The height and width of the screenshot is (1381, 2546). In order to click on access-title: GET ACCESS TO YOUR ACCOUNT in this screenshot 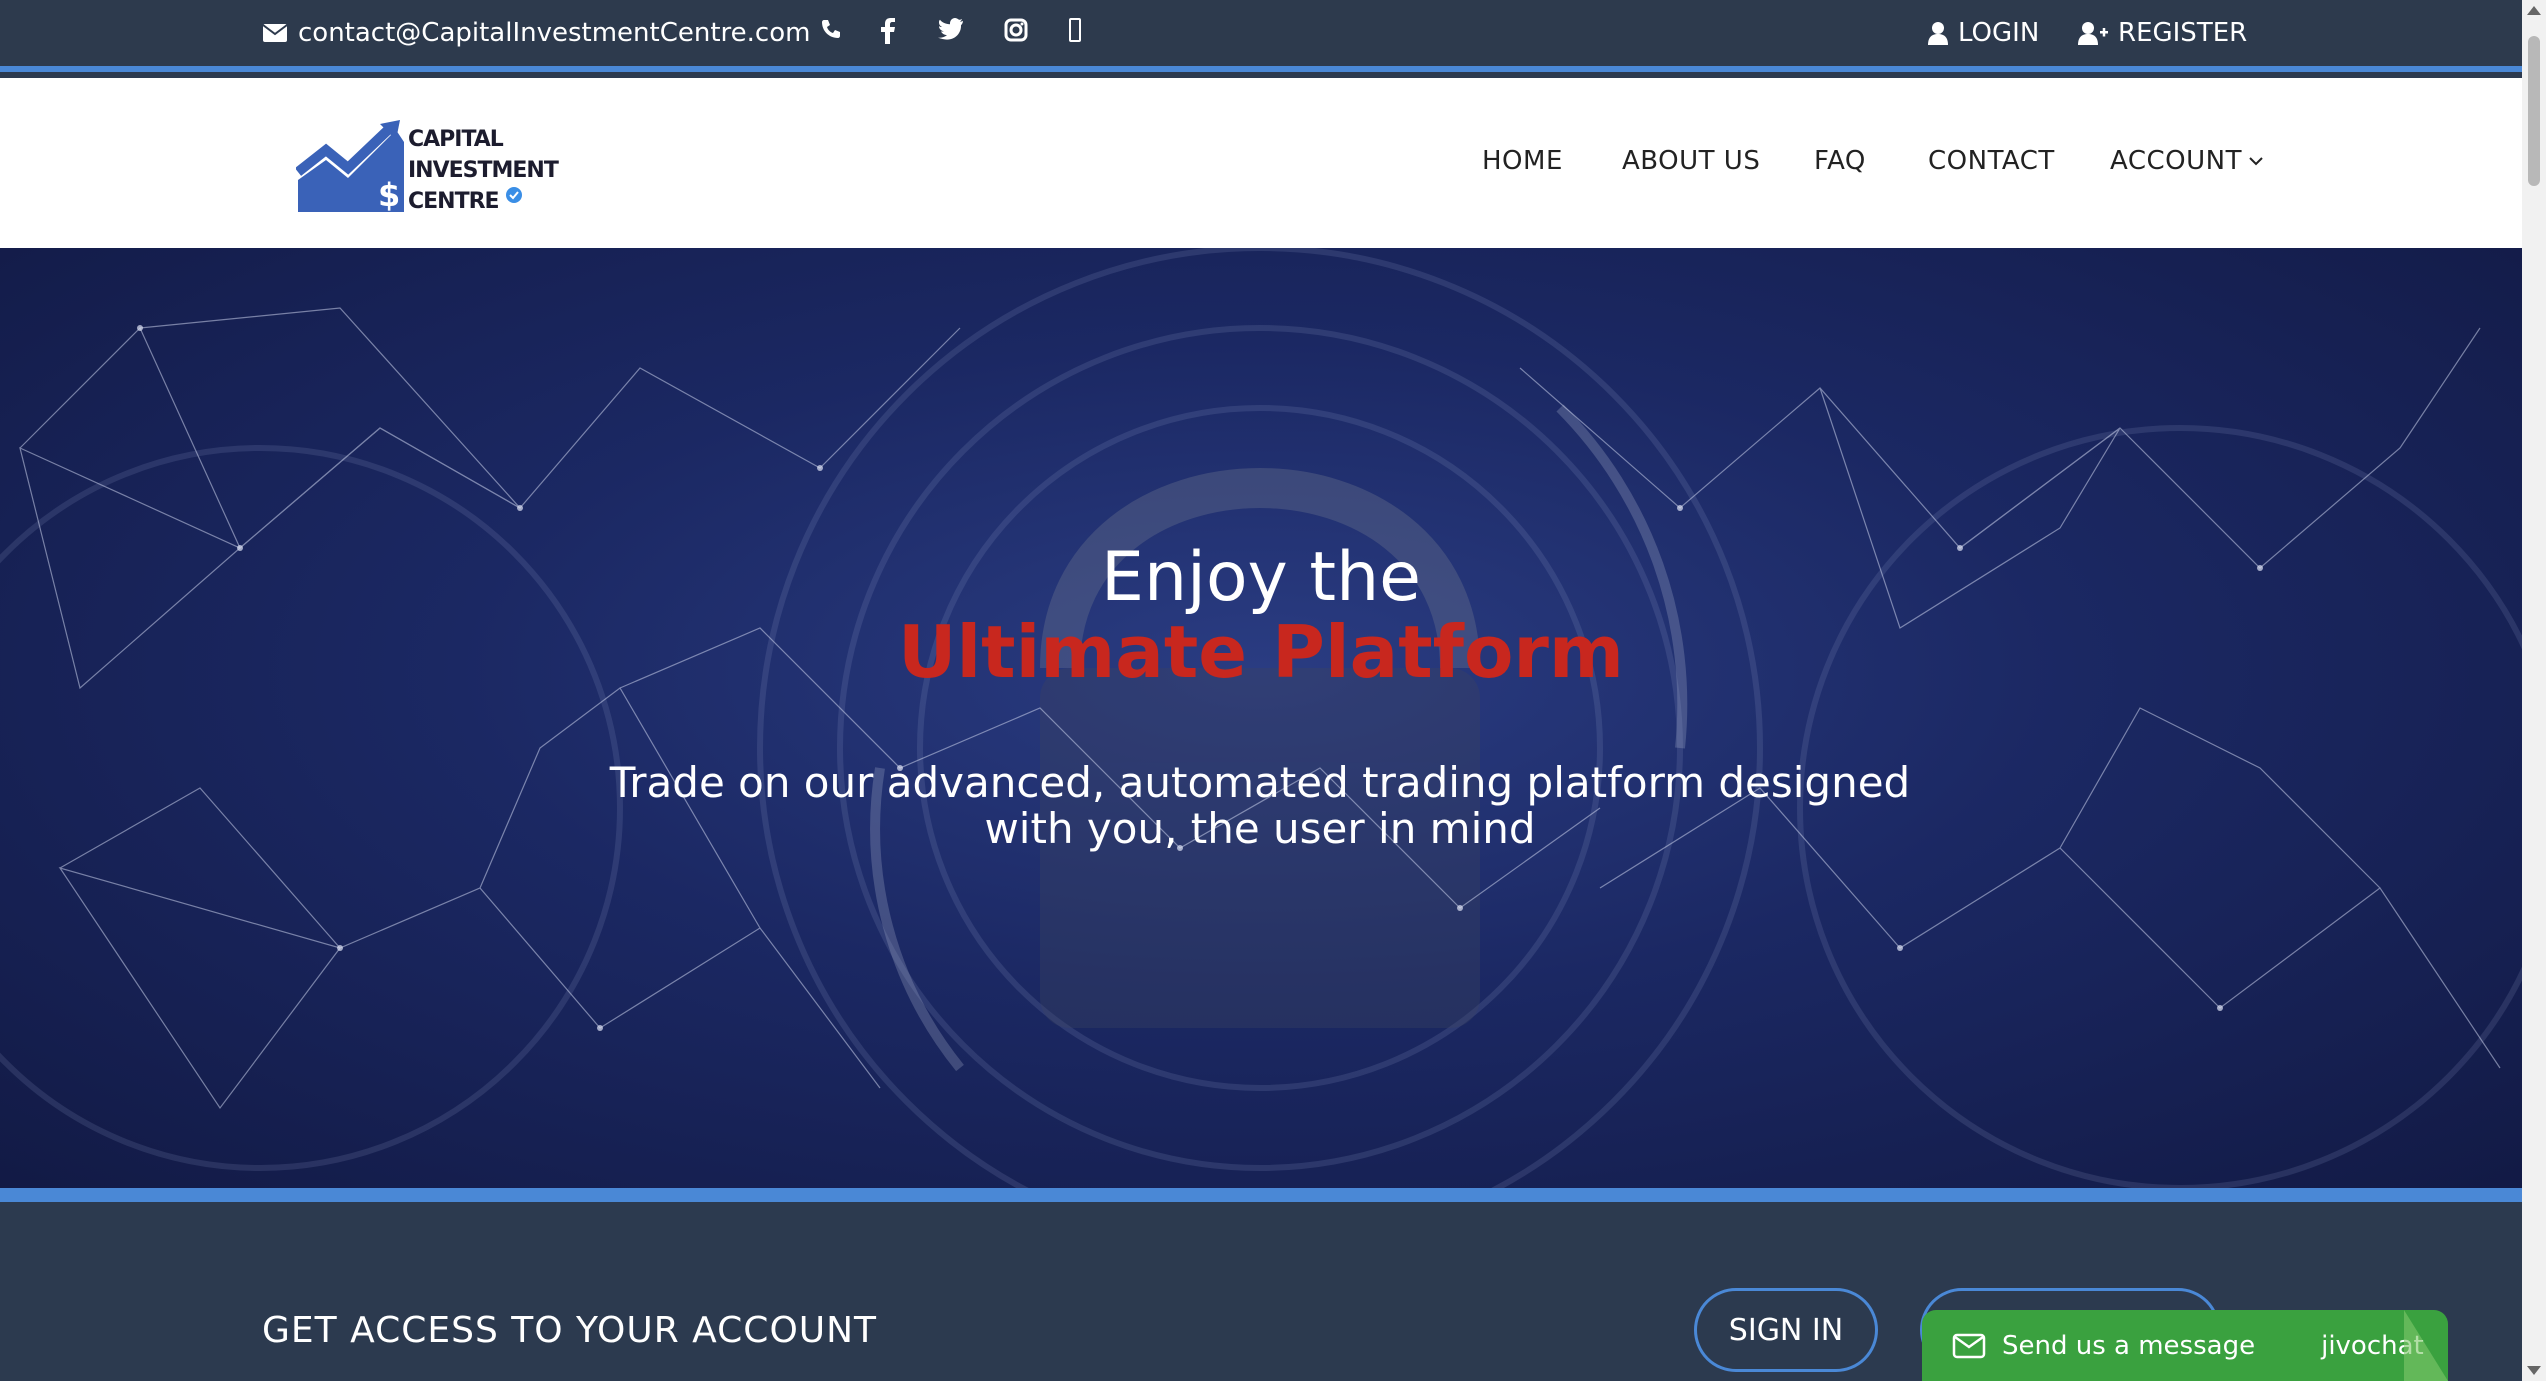, I will do `click(570, 1330)`.